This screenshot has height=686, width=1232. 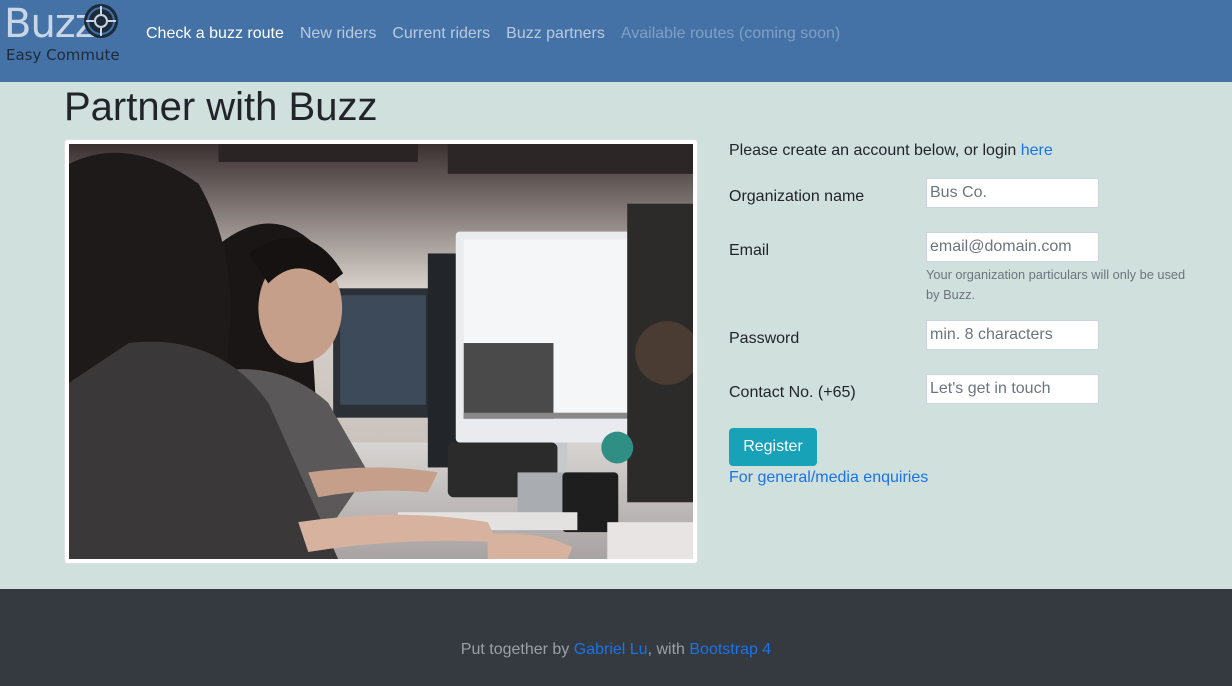 I want to click on register-button: Register, so click(x=773, y=447).